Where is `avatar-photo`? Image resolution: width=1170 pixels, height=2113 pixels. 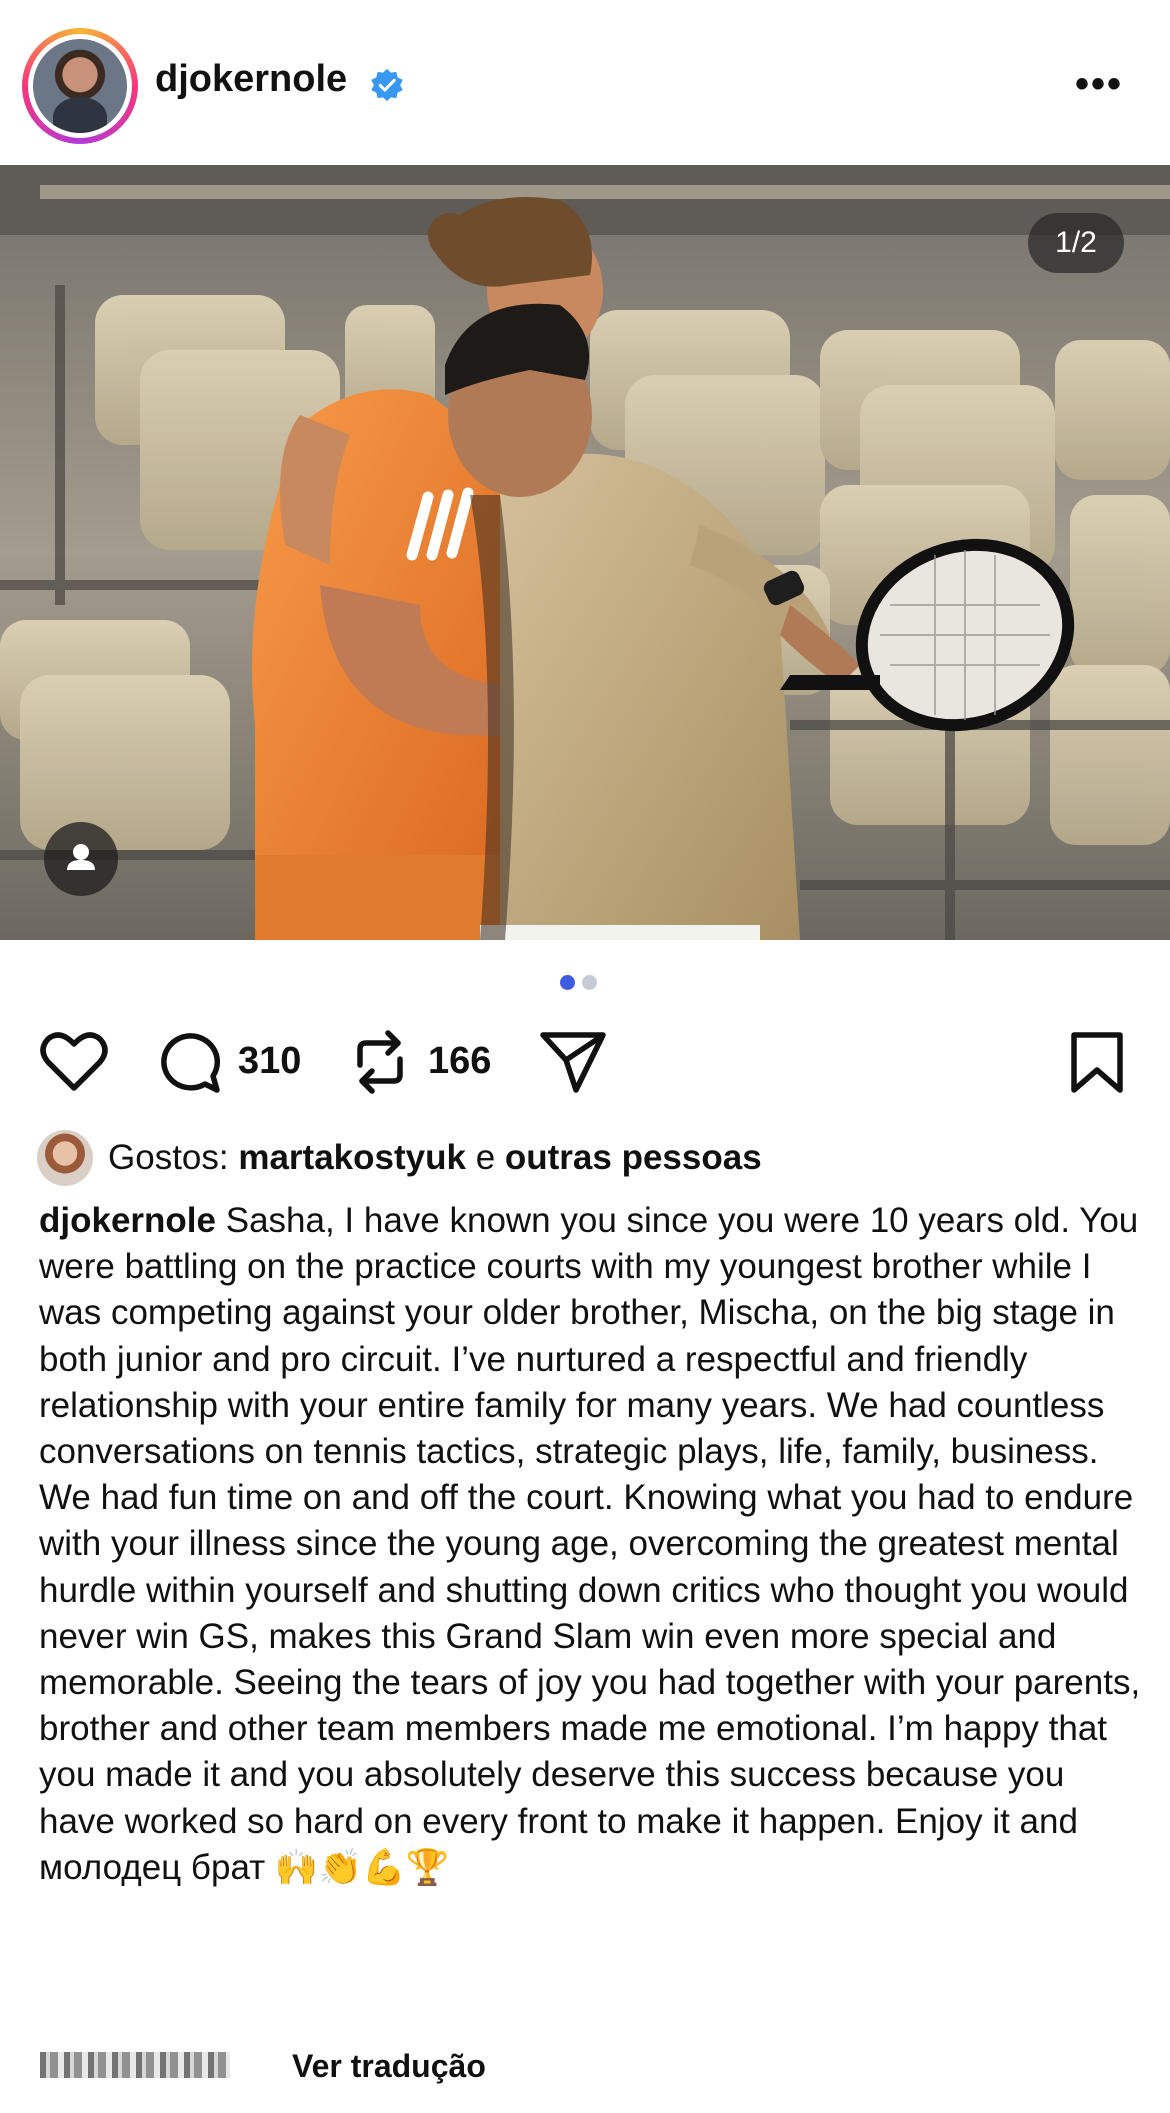 avatar-photo is located at coordinates (80, 86).